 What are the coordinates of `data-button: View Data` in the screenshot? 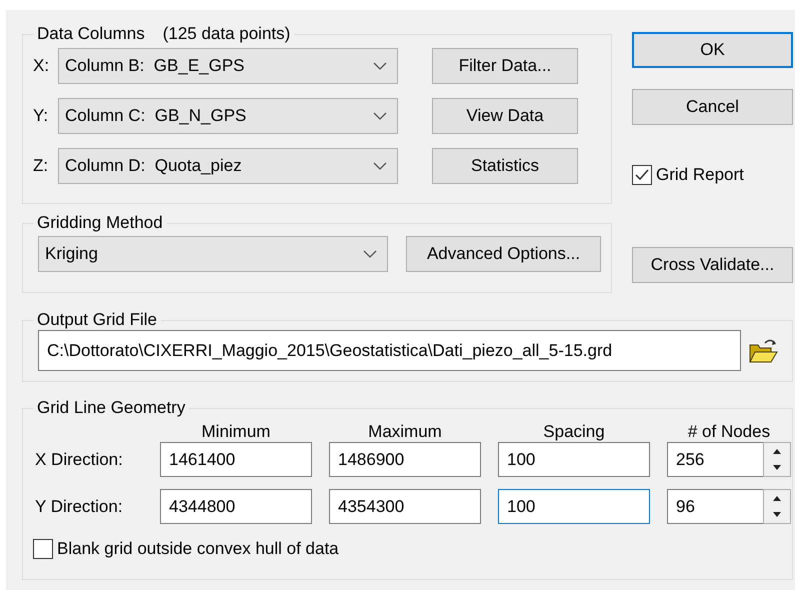 It's located at (505, 116).